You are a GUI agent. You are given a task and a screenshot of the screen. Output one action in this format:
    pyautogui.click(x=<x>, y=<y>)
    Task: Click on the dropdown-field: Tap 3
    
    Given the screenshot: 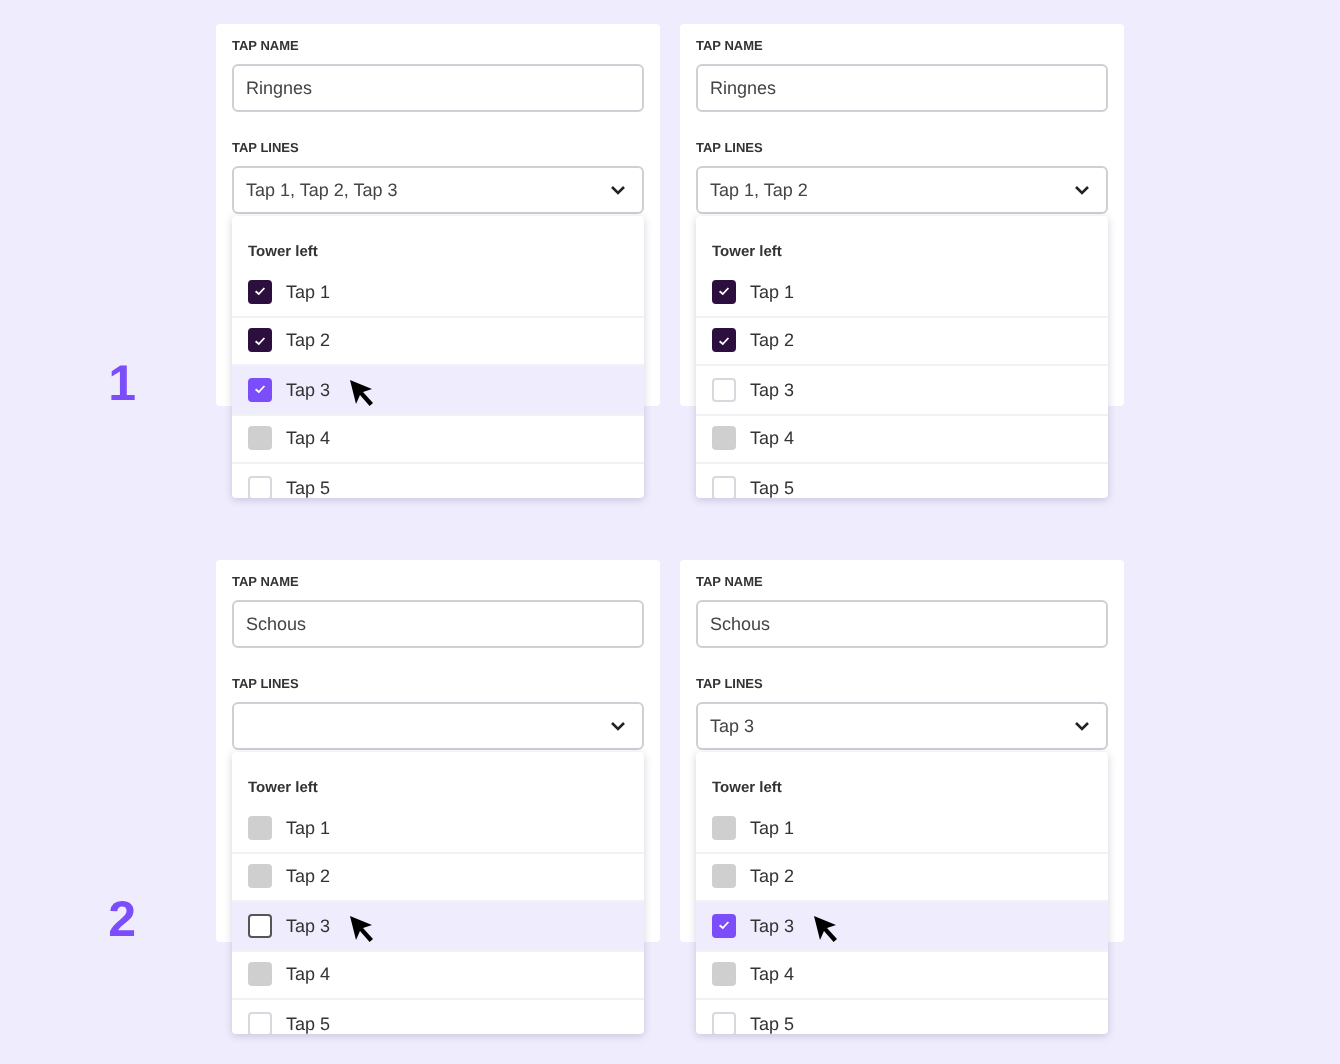 What is the action you would take?
    pyautogui.click(x=902, y=726)
    